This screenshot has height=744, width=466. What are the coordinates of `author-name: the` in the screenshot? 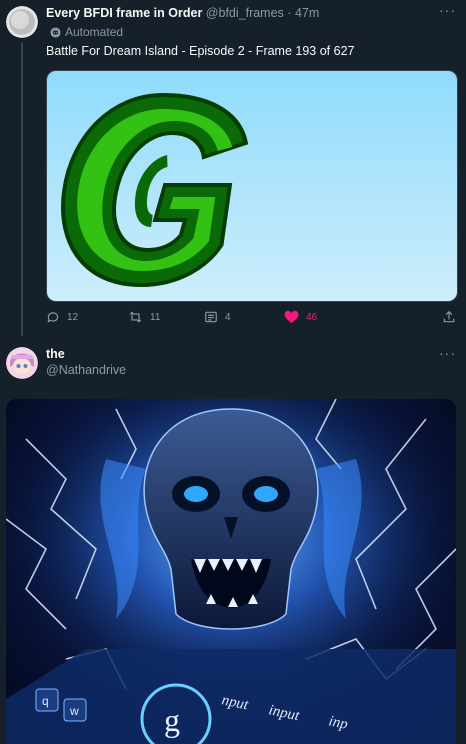 It's located at (55, 354).